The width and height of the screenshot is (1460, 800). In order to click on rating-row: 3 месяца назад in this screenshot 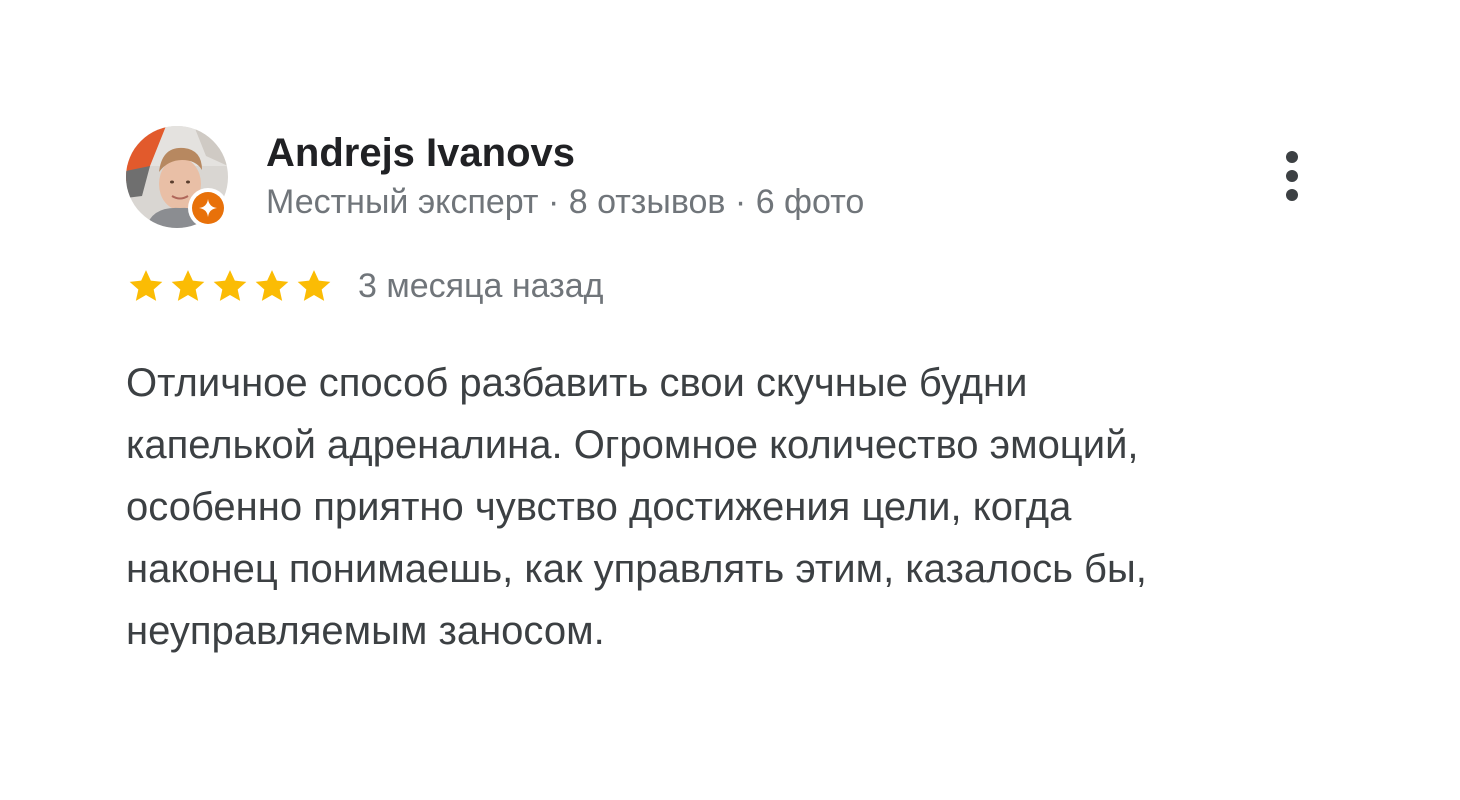, I will do `click(365, 286)`.